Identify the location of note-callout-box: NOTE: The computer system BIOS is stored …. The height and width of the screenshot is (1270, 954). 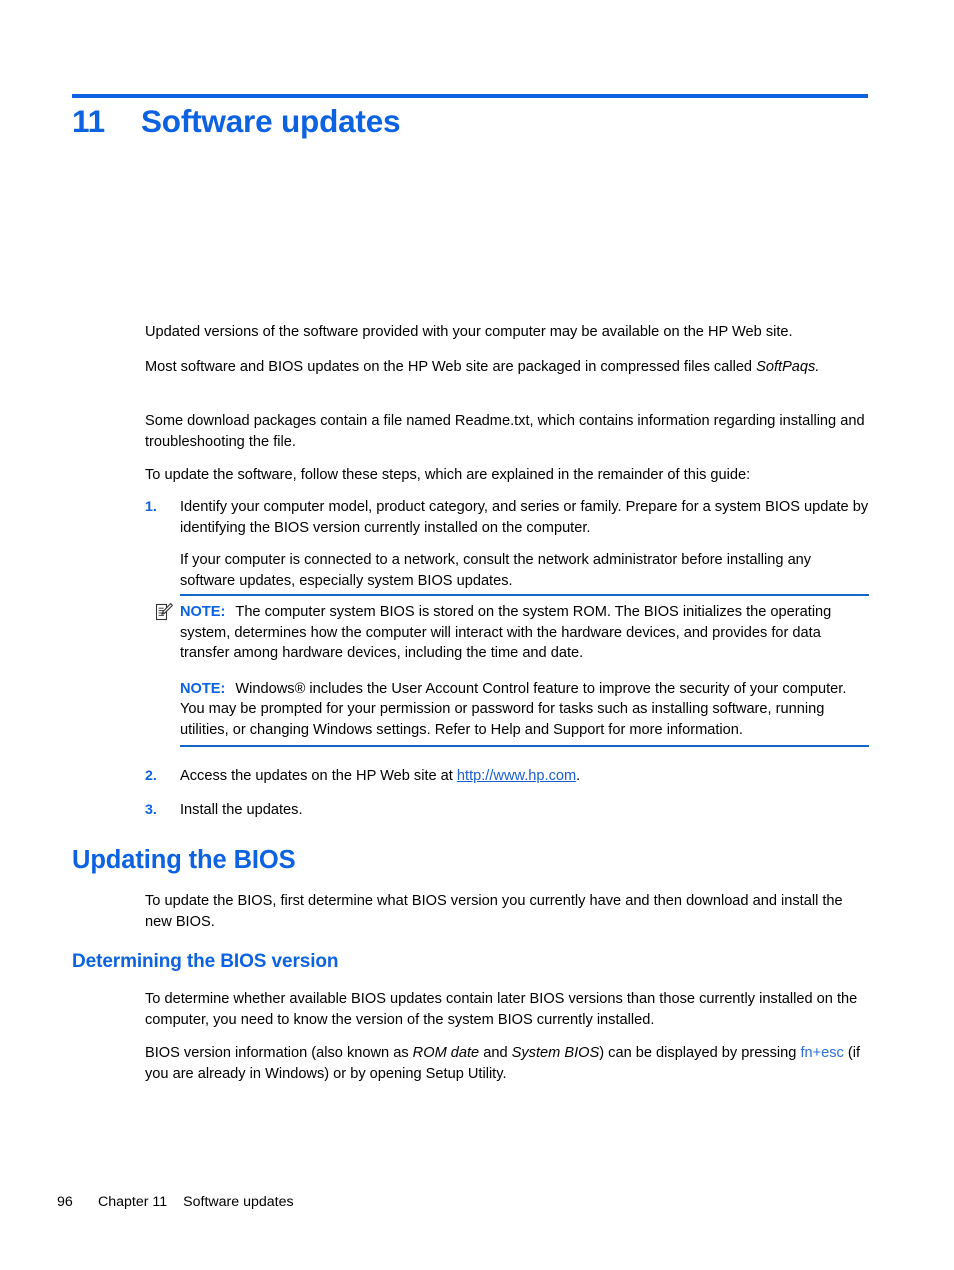
(512, 670).